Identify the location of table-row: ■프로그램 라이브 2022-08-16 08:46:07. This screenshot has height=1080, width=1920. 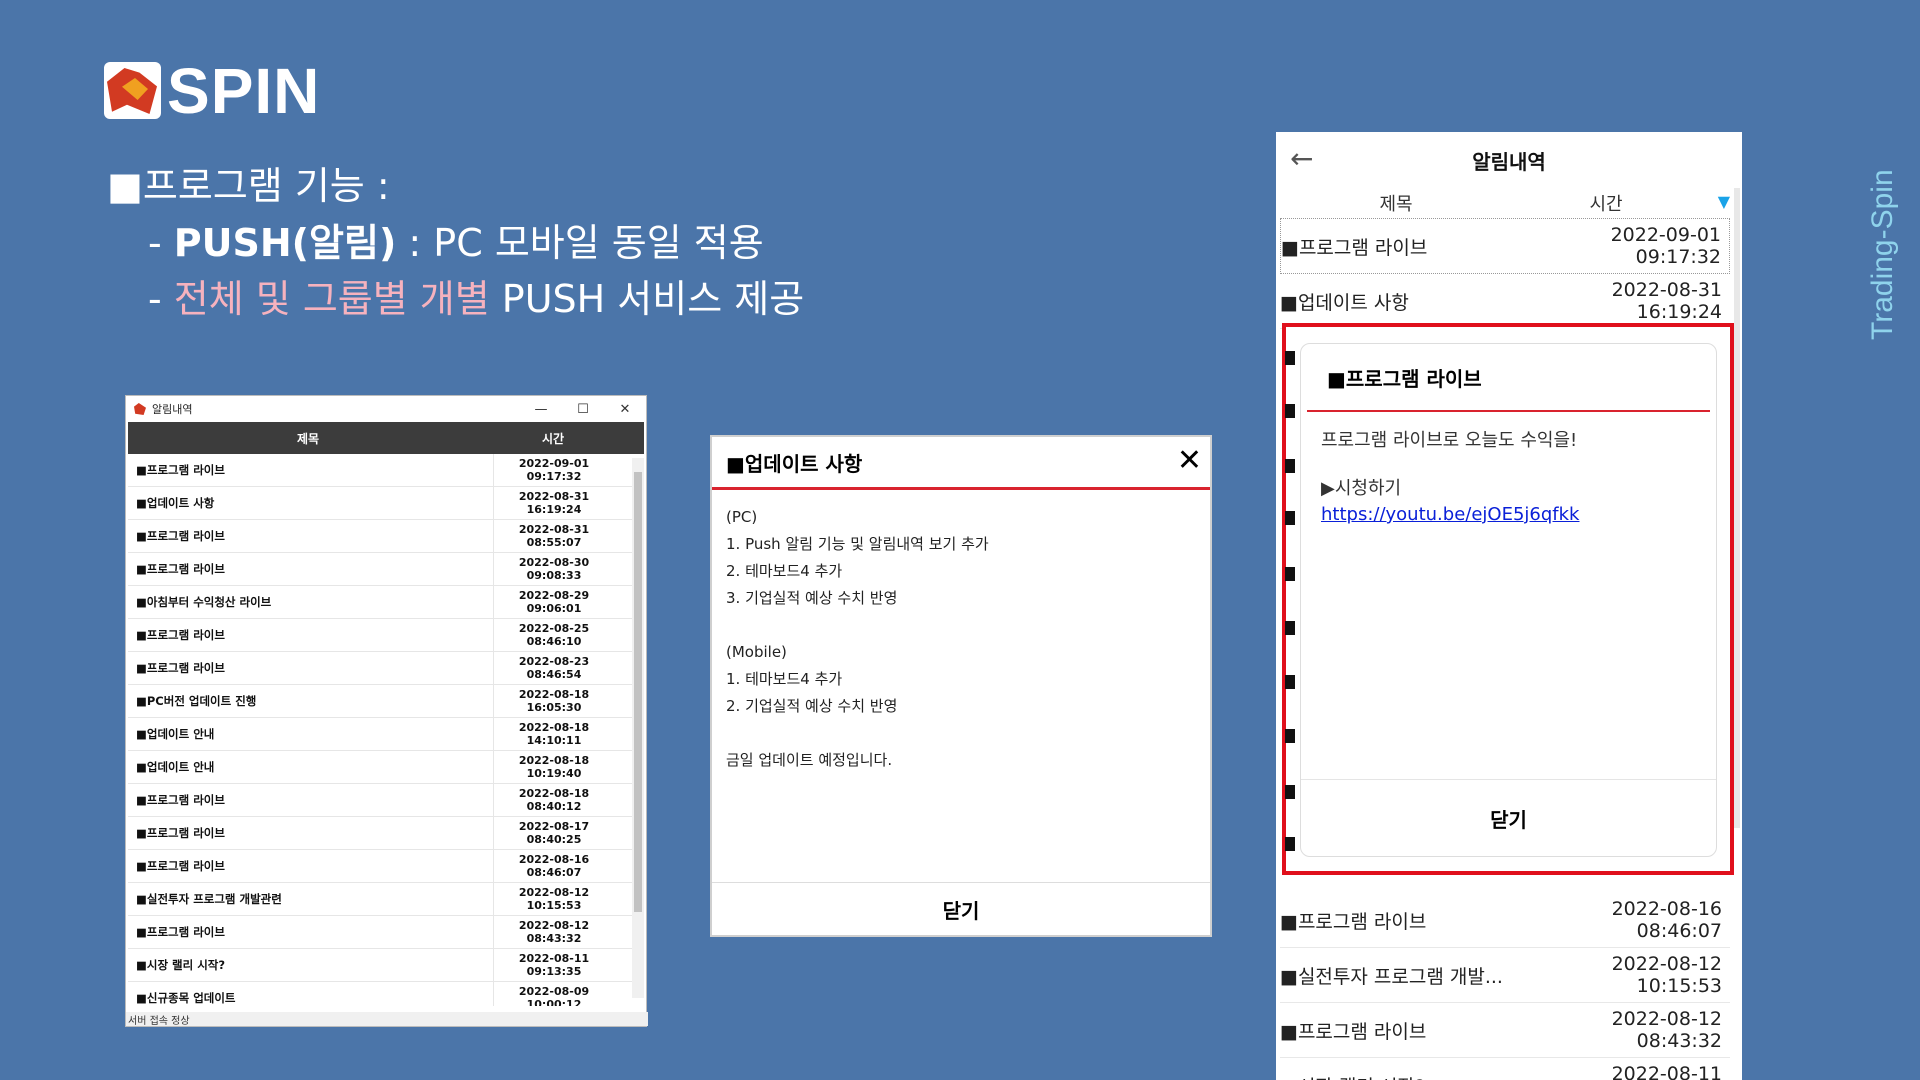
(386, 866).